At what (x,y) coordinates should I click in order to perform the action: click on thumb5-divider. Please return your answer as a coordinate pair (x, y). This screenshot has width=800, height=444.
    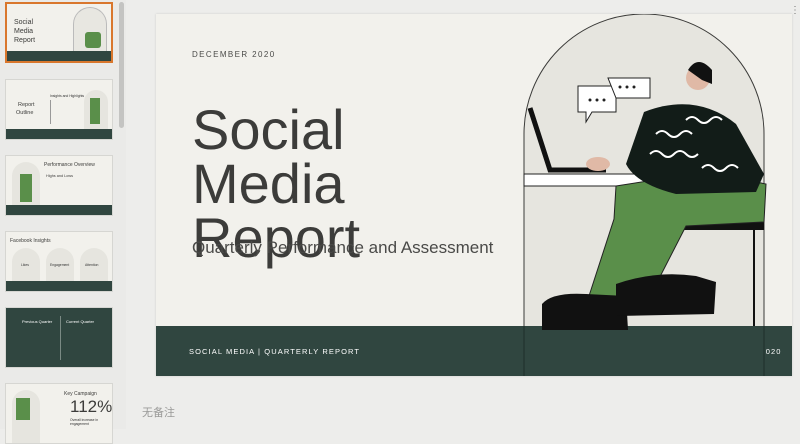
    Looking at the image, I should click on (60, 338).